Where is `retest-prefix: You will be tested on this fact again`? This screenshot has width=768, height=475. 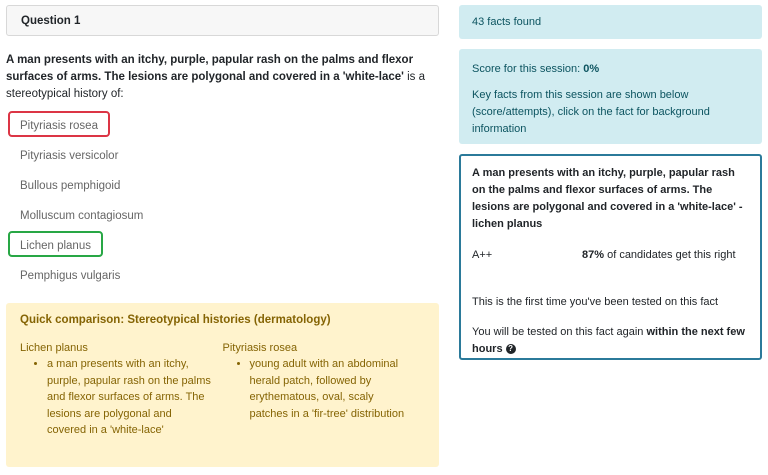 retest-prefix: You will be tested on this fact again is located at coordinates (559, 332).